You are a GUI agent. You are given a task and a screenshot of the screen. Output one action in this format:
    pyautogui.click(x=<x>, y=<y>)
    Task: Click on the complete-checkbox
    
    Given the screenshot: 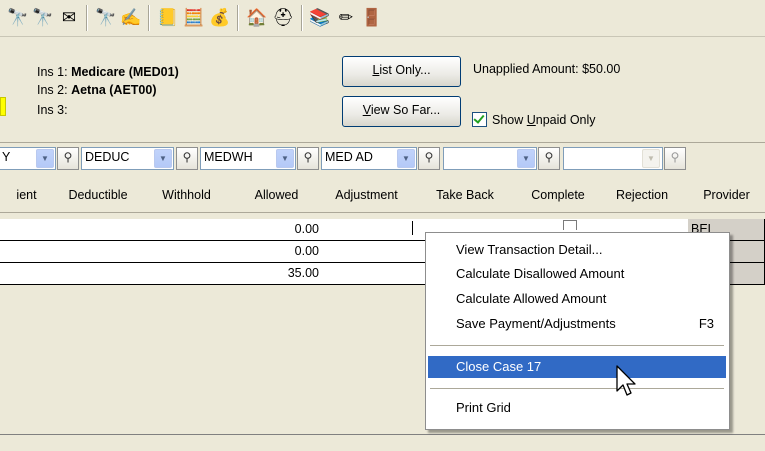 What is the action you would take?
    pyautogui.click(x=570, y=225)
    